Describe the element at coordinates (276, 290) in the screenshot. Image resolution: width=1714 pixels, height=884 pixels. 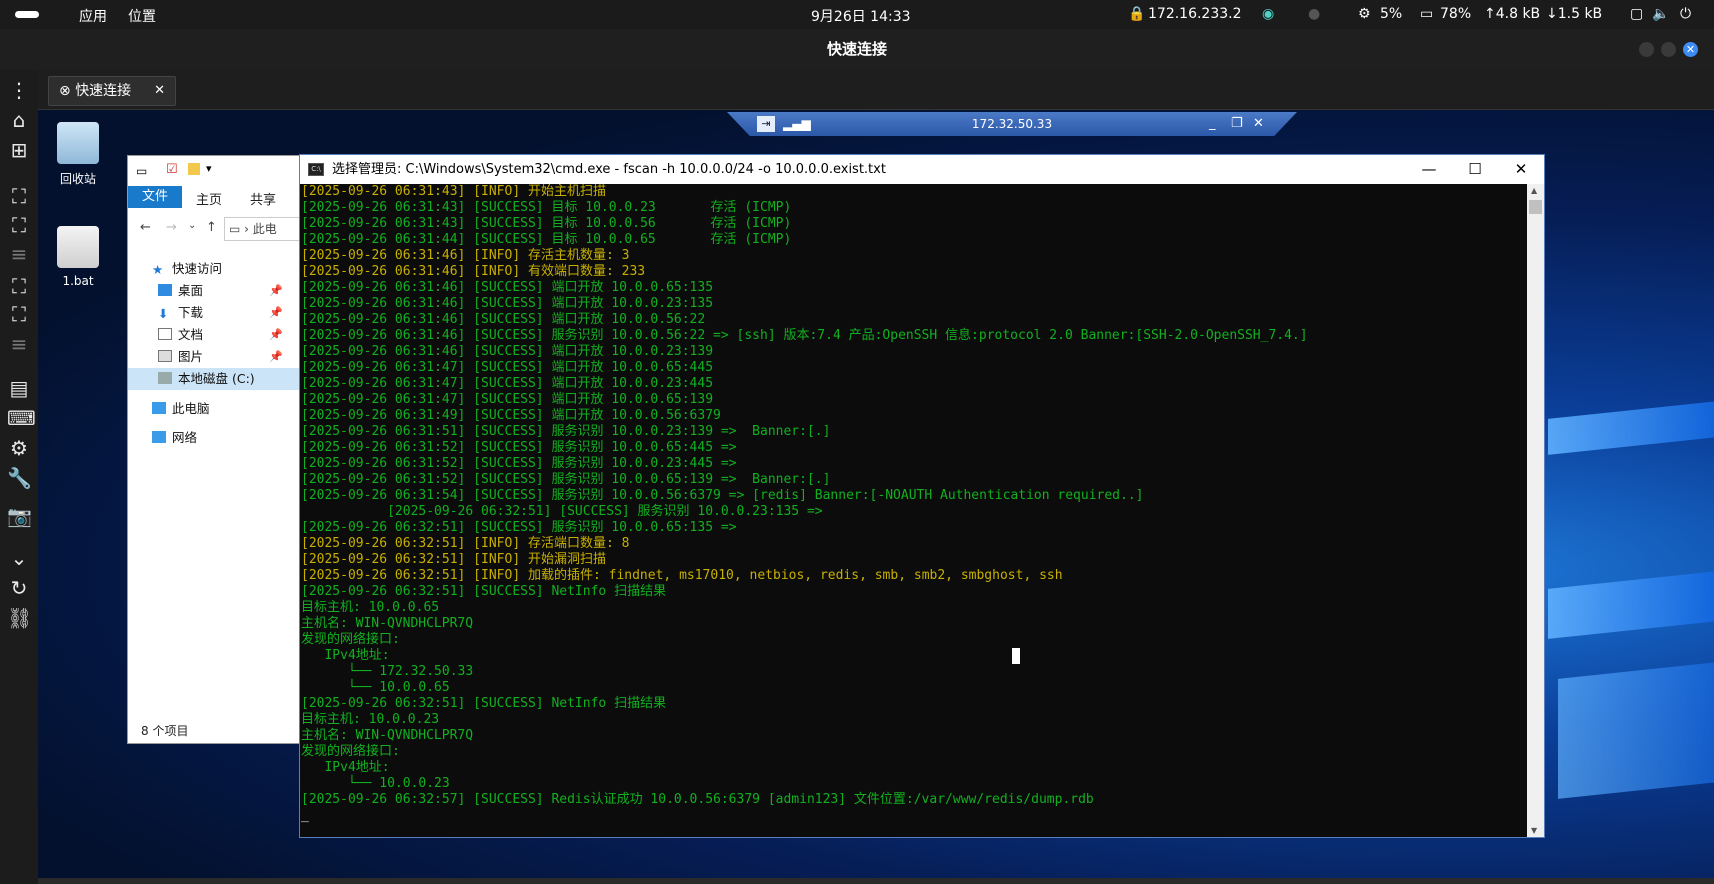
I see `pin-icon: 📌` at that location.